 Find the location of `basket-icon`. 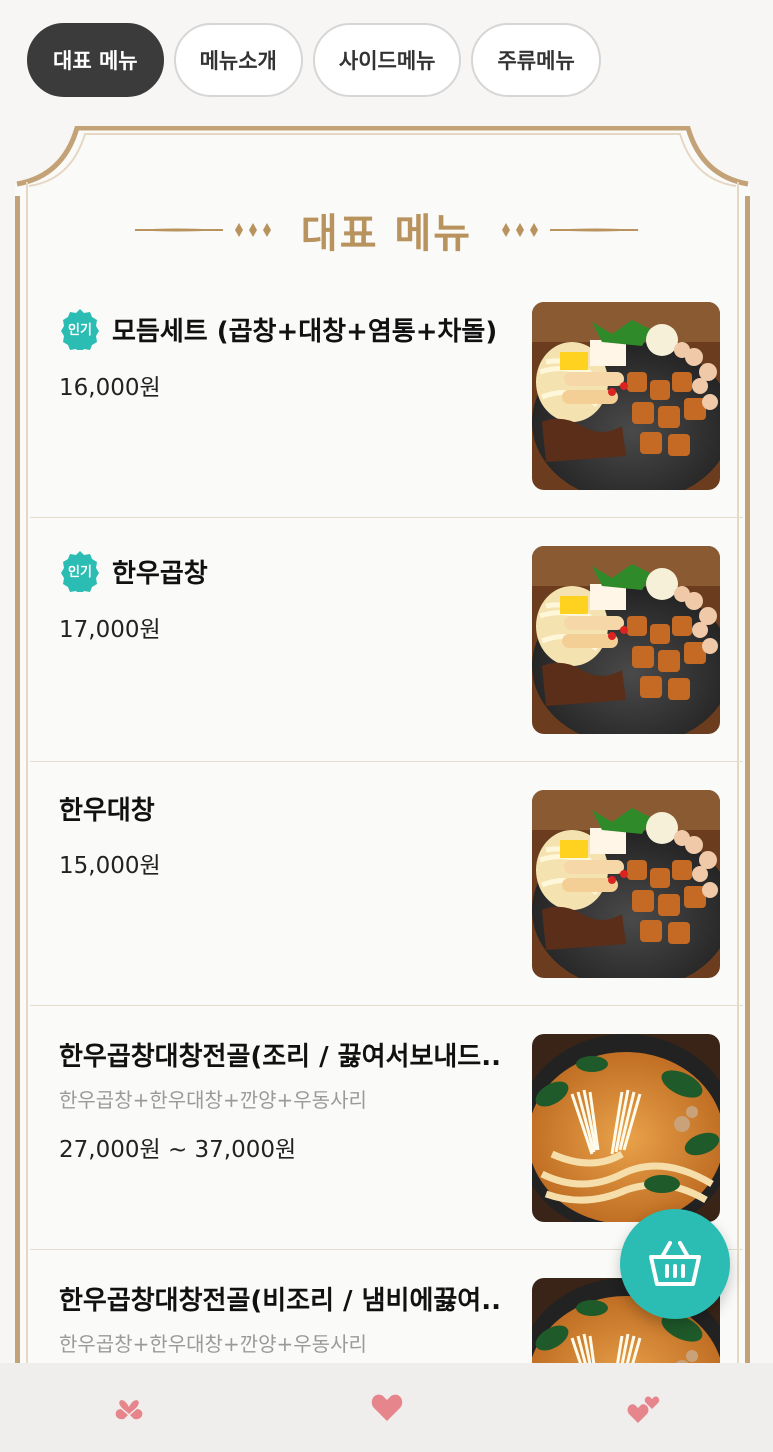

basket-icon is located at coordinates (675, 1263).